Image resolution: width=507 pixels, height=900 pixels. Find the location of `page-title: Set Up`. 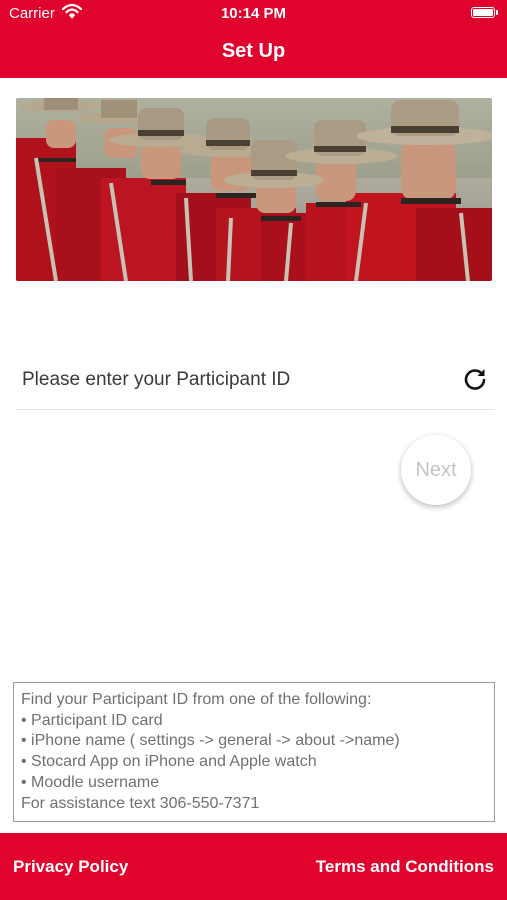

page-title: Set Up is located at coordinates (253, 51).